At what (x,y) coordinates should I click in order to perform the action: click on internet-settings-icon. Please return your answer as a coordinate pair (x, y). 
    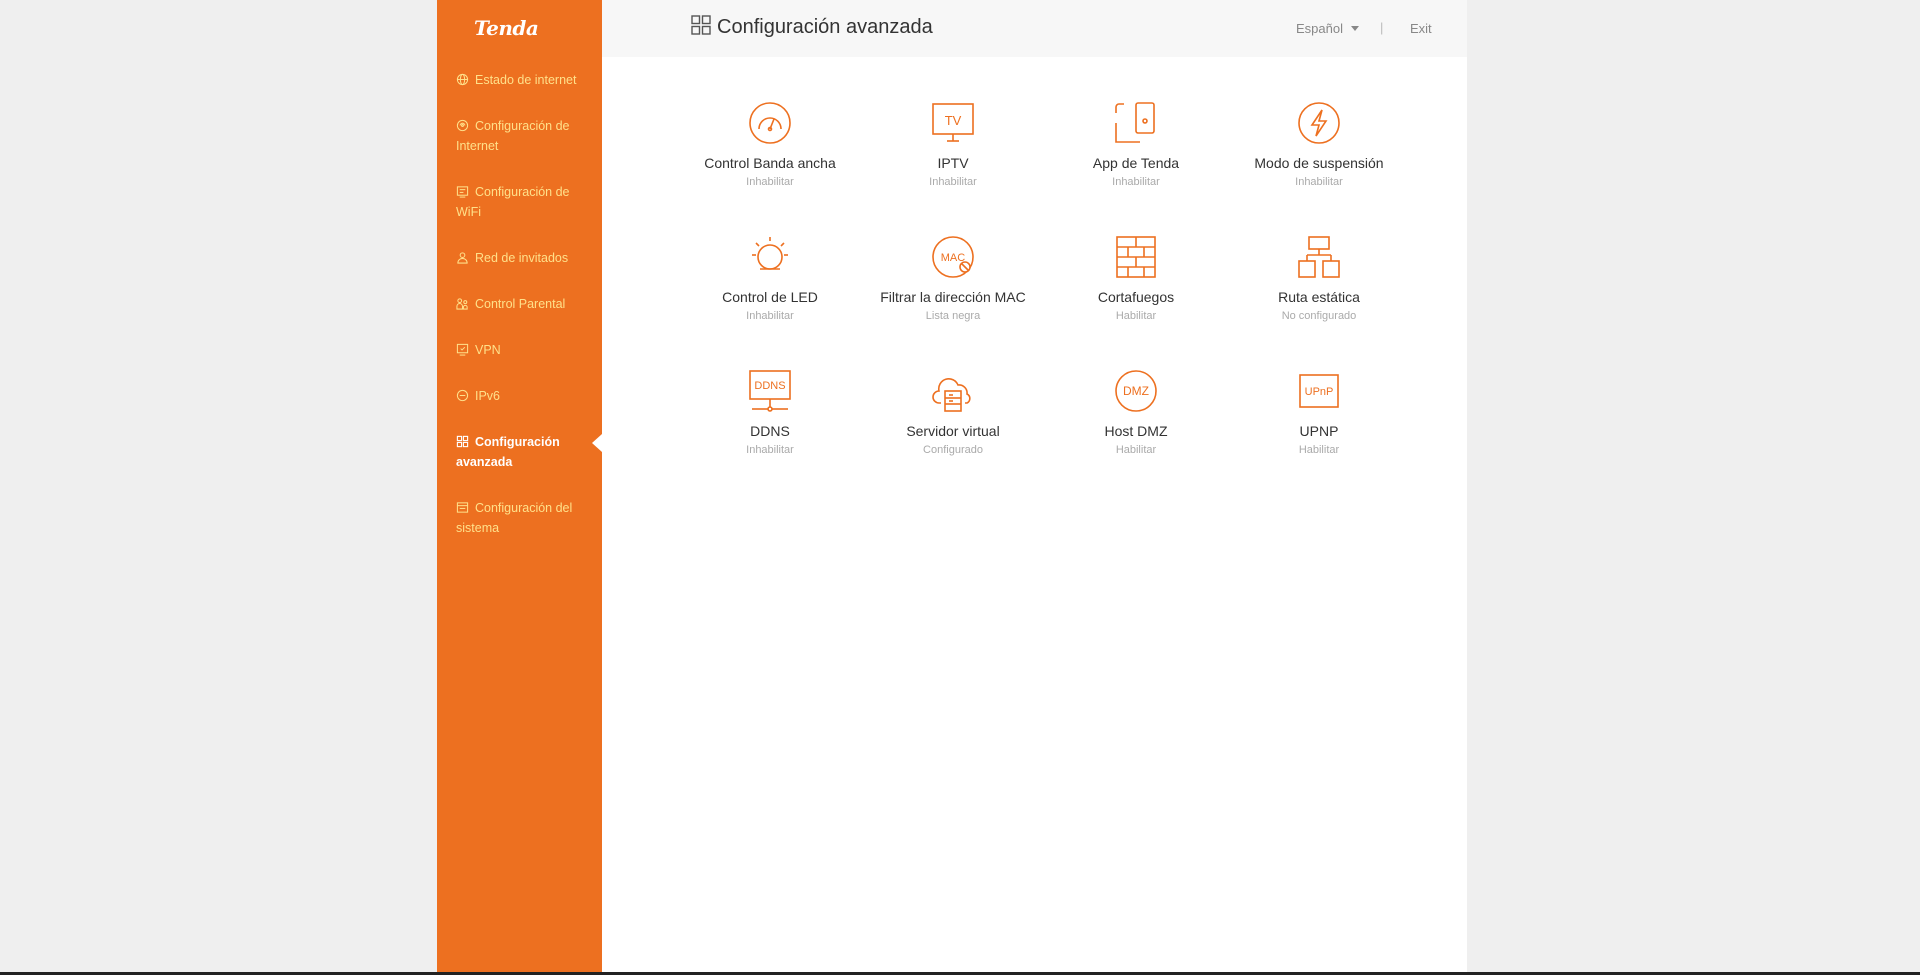
    Looking at the image, I should click on (462, 125).